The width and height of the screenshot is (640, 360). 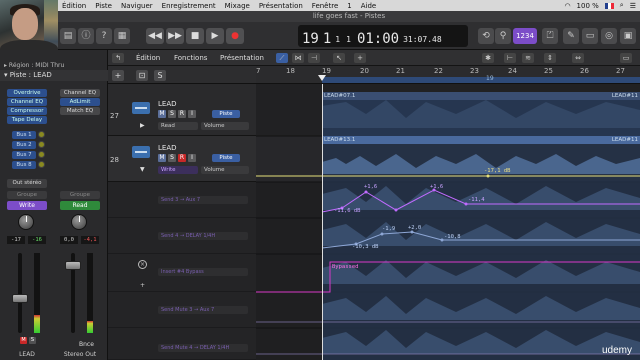 What do you see at coordinates (90, 240) in the screenshot?
I see `volume-value-2: -4,1` at bounding box center [90, 240].